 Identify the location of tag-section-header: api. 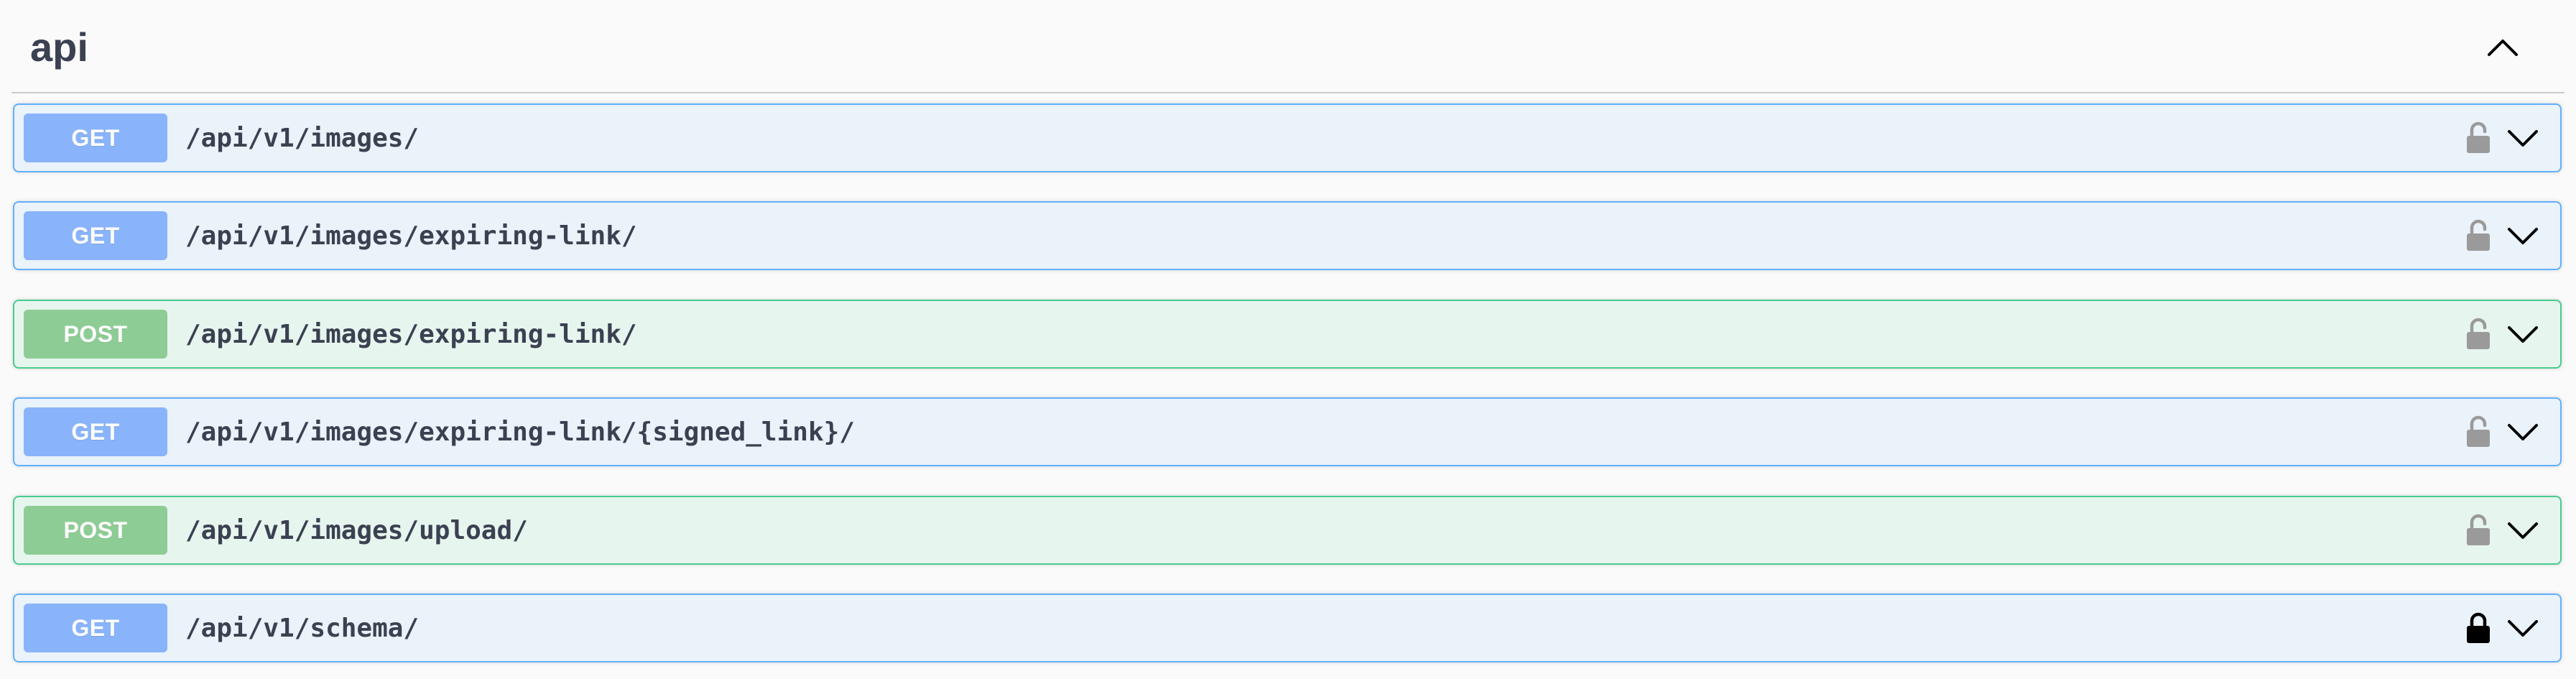
(1288, 47).